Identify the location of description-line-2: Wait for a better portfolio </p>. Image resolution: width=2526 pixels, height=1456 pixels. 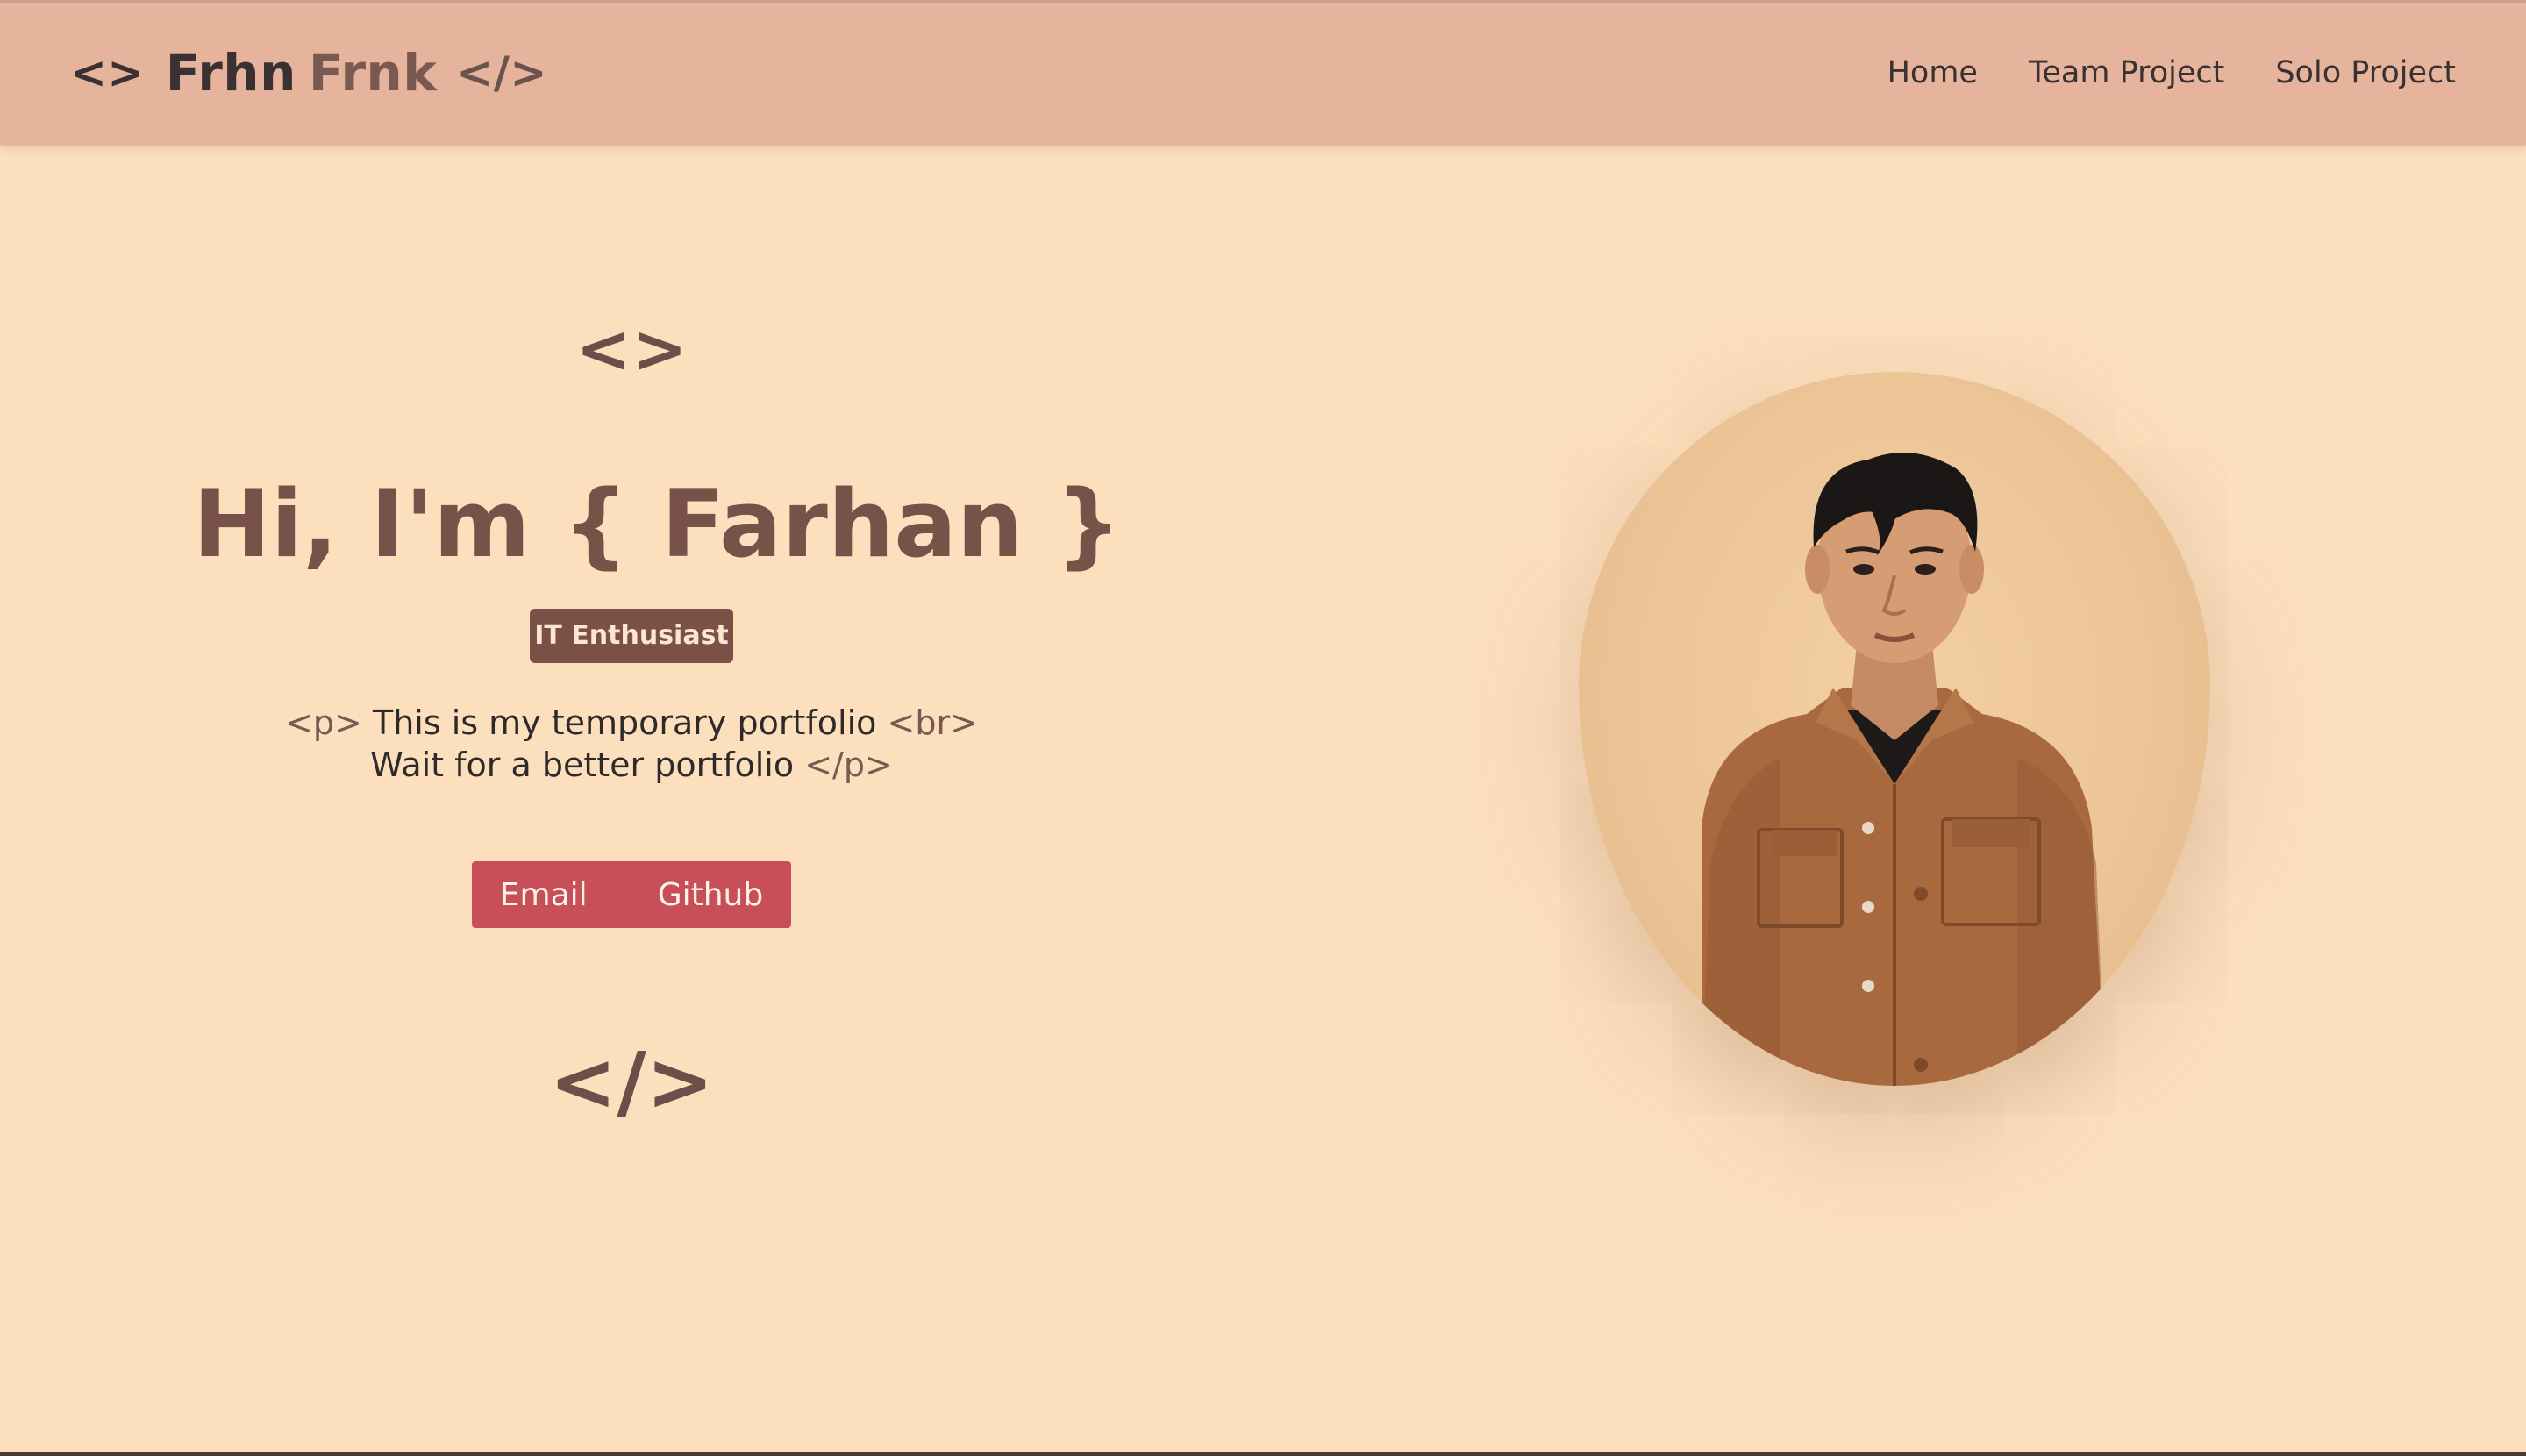
(631, 765).